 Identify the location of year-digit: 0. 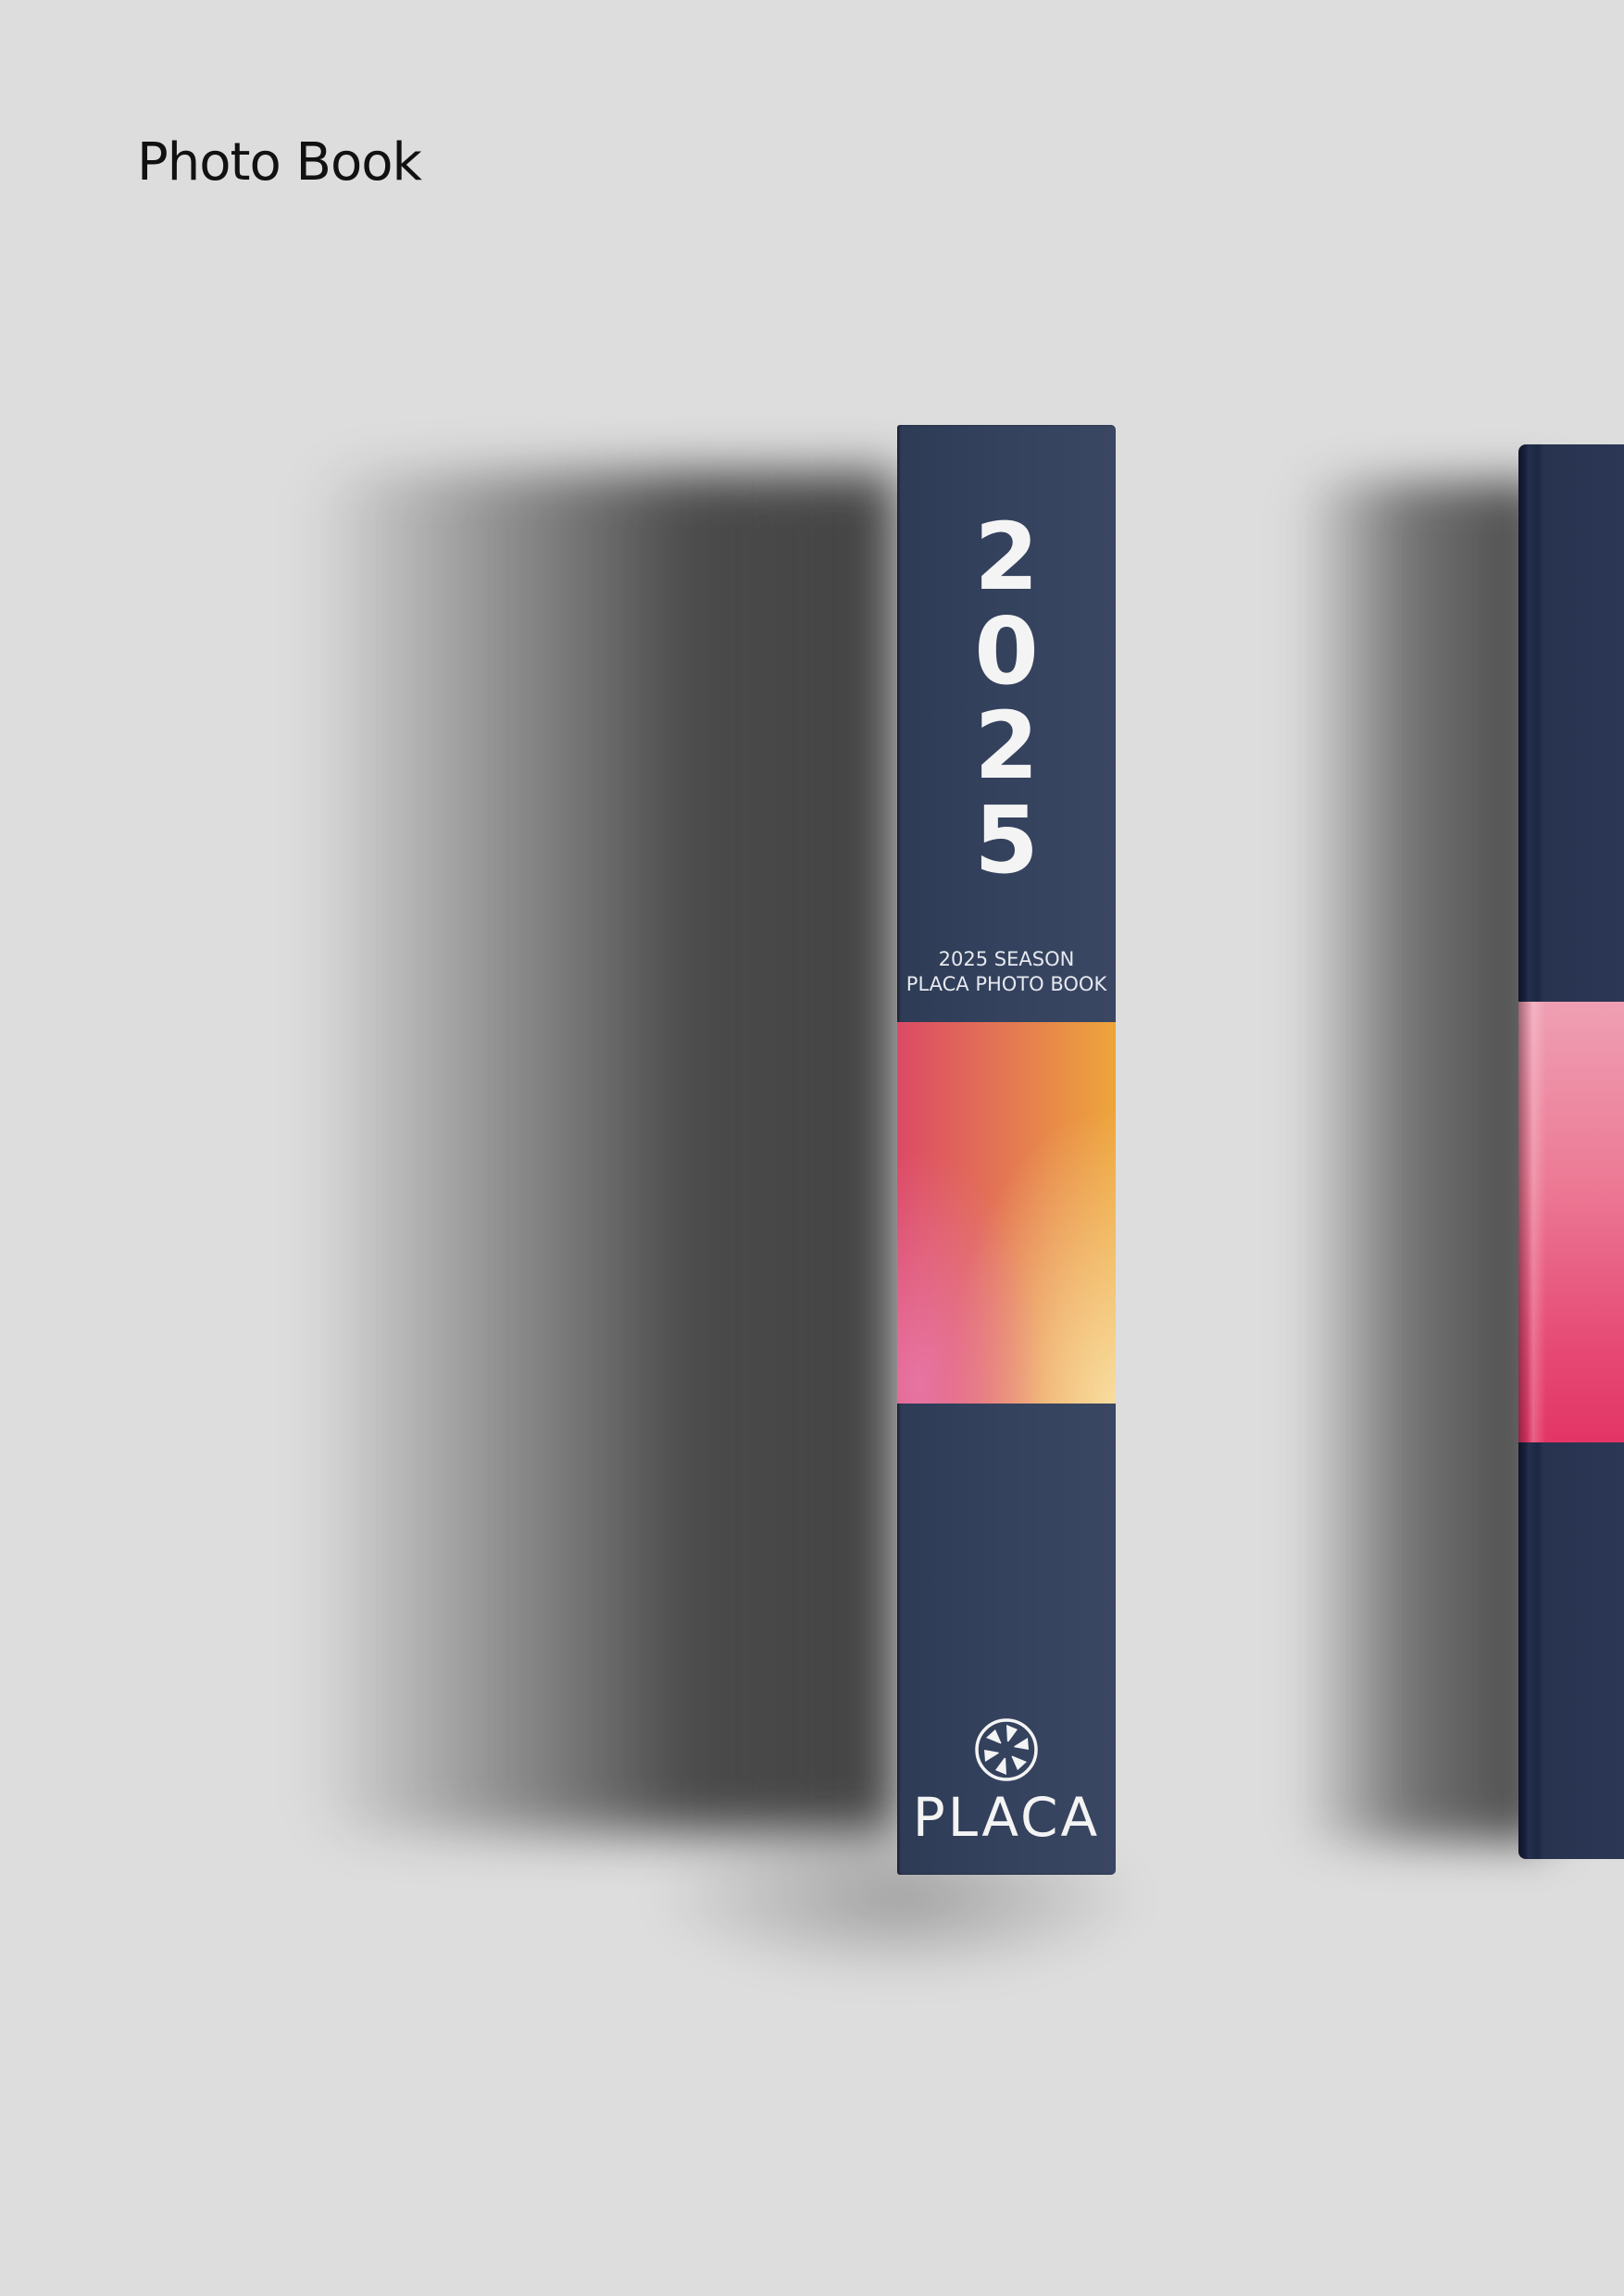
(1006, 651).